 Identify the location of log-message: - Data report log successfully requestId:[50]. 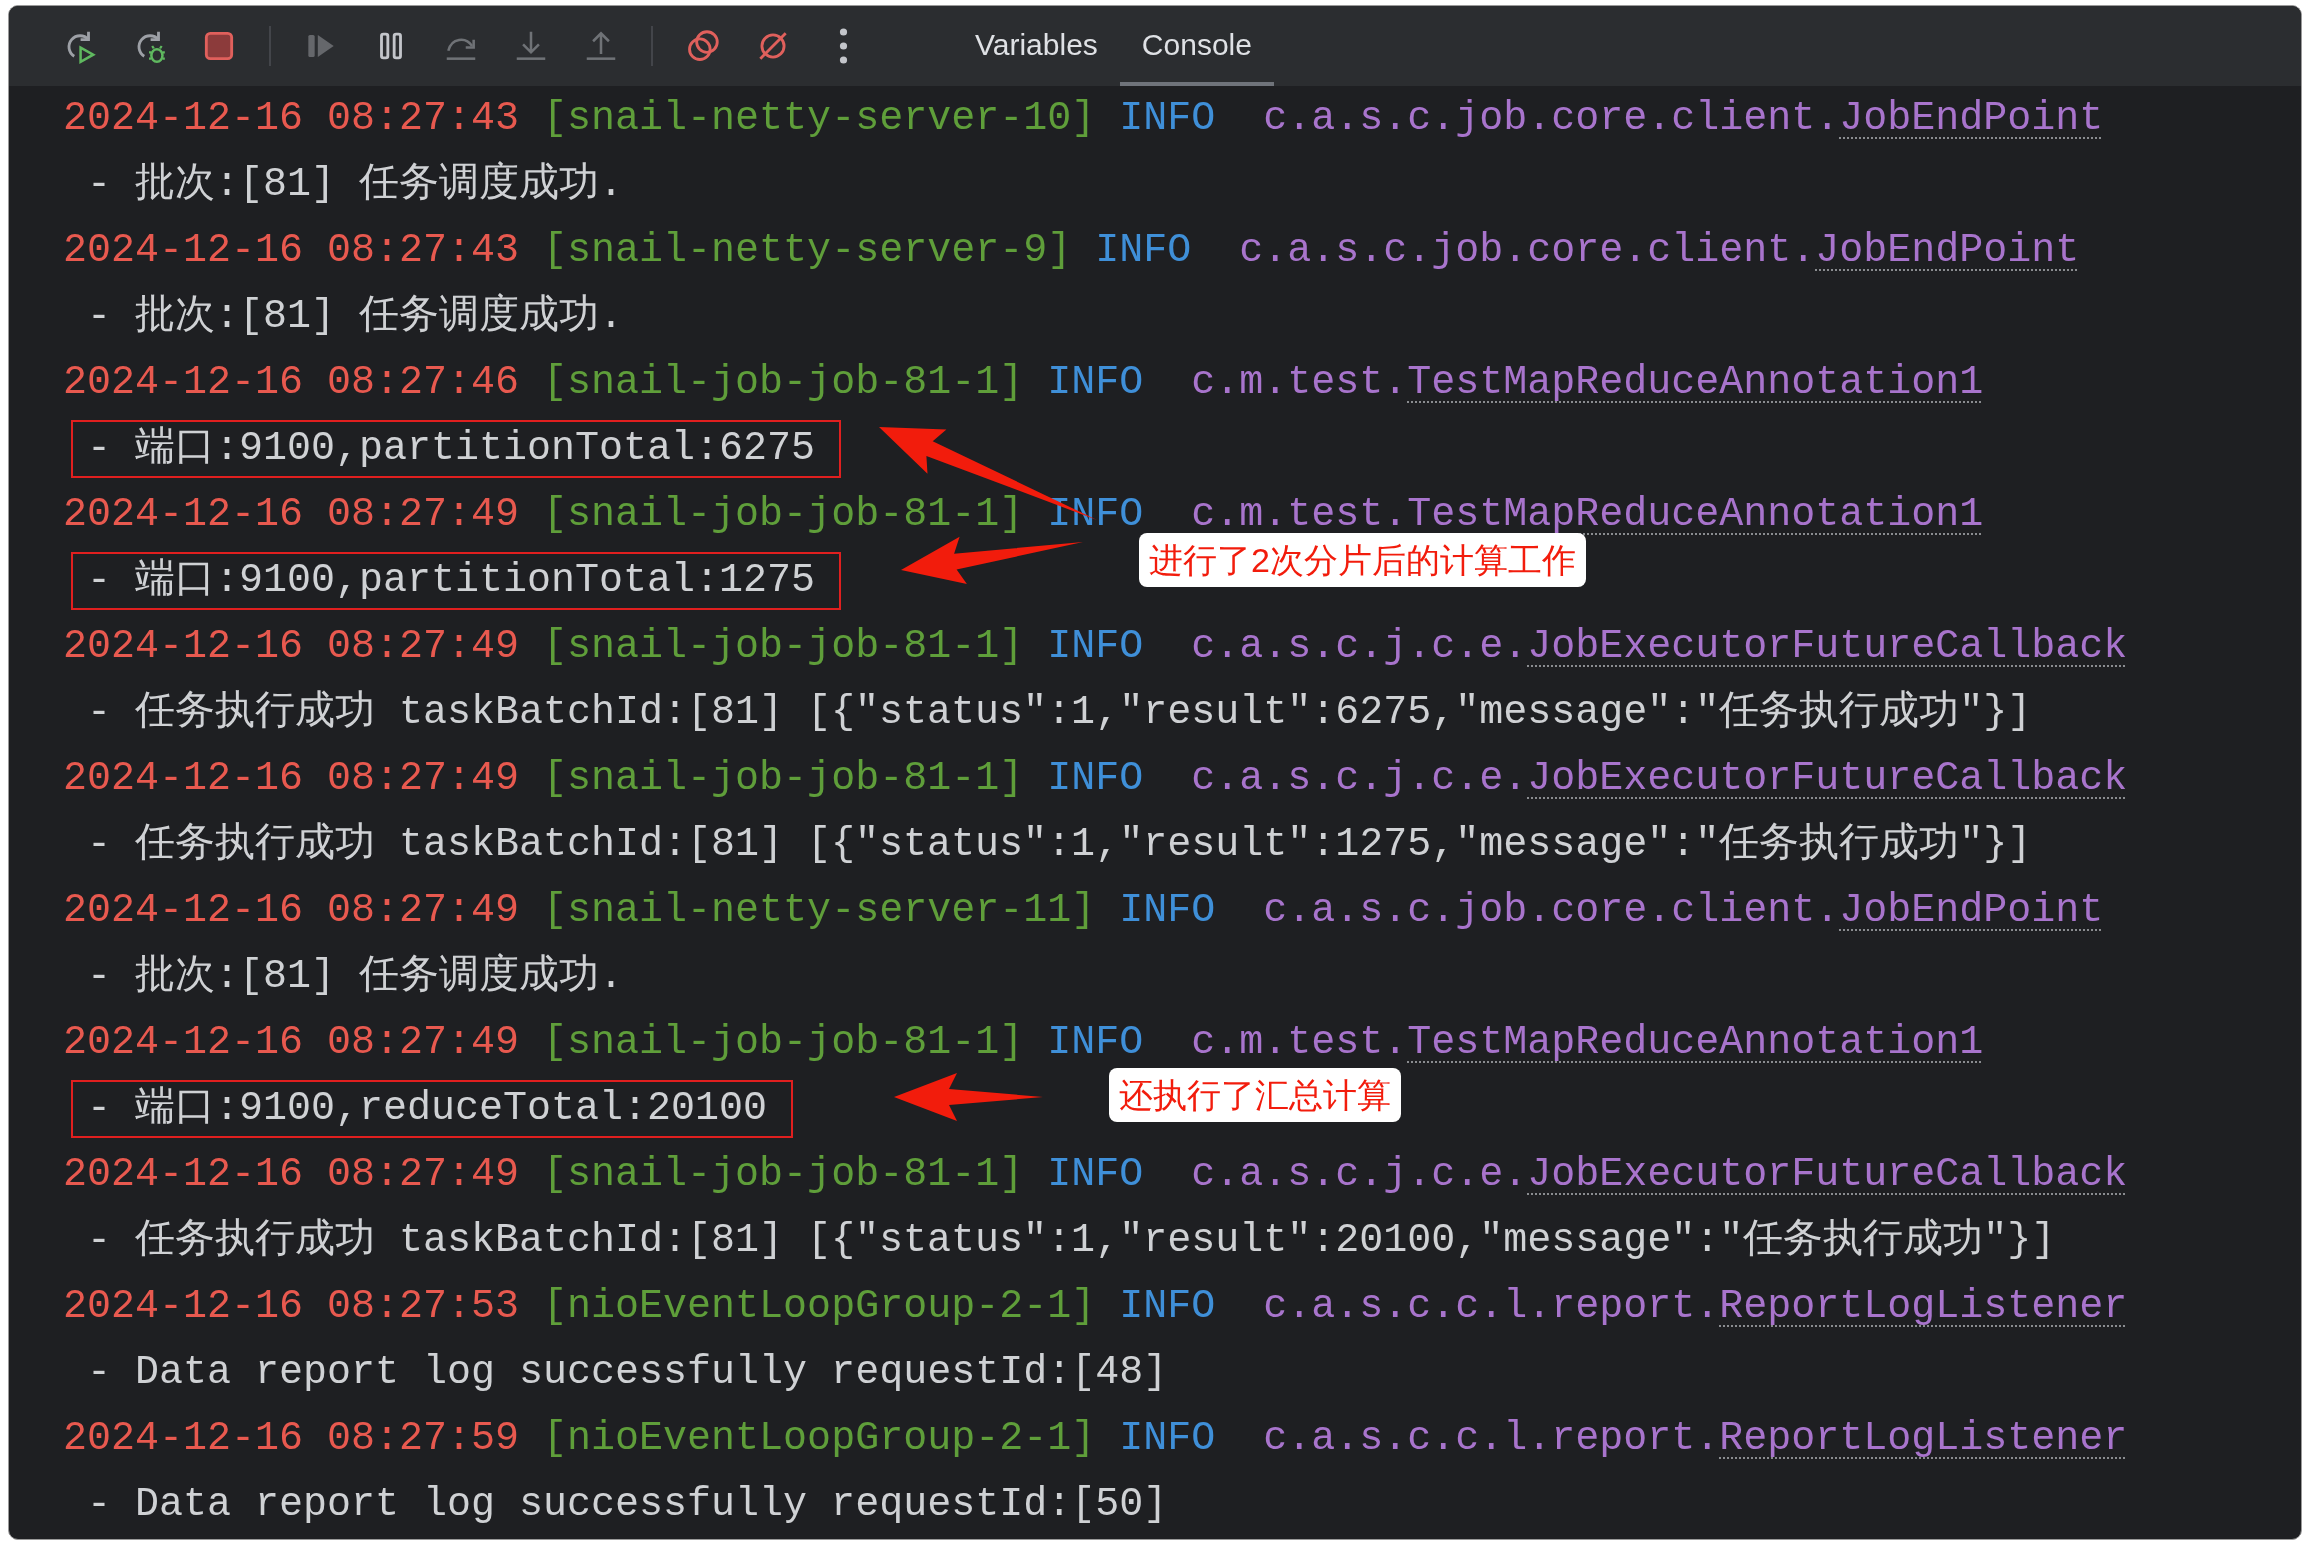
(627, 1505).